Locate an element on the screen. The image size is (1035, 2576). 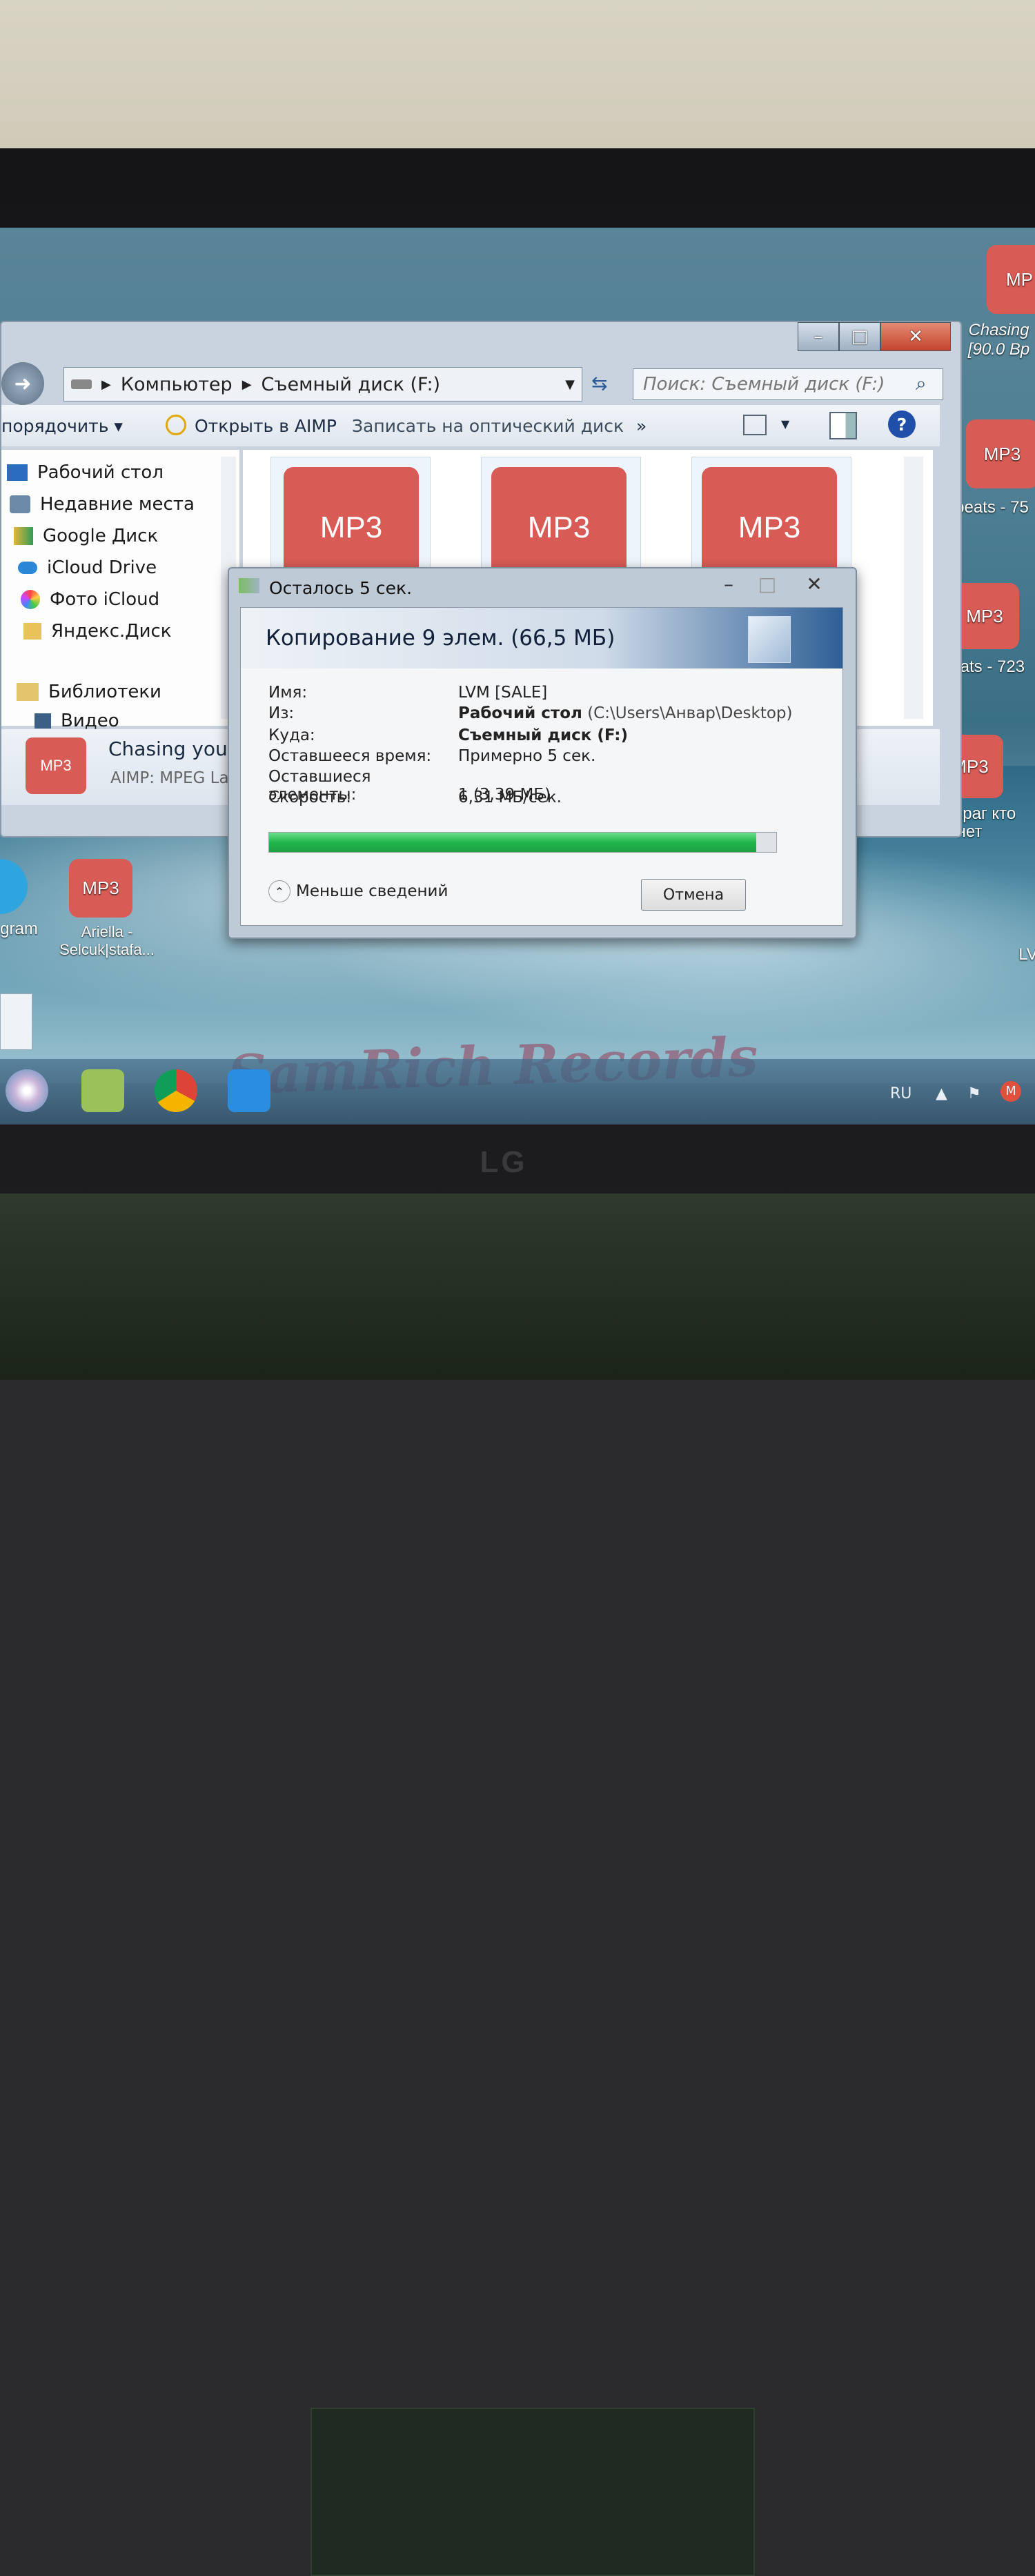
dialog-window-controls: – □ ✕ is located at coordinates (775, 583).